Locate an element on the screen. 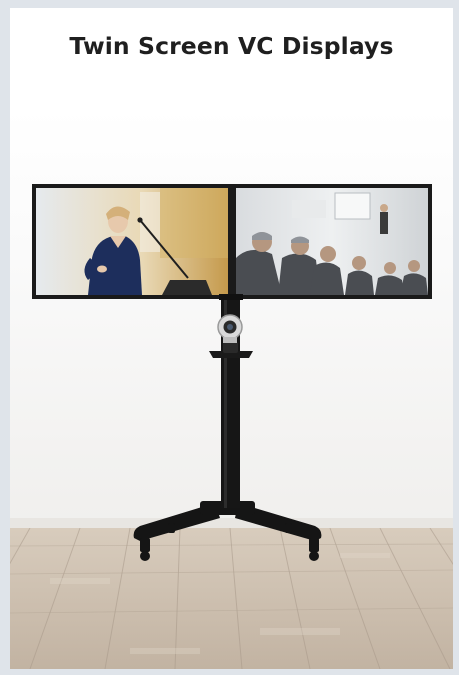 This screenshot has width=459, height=675. left-display is located at coordinates (132, 241).